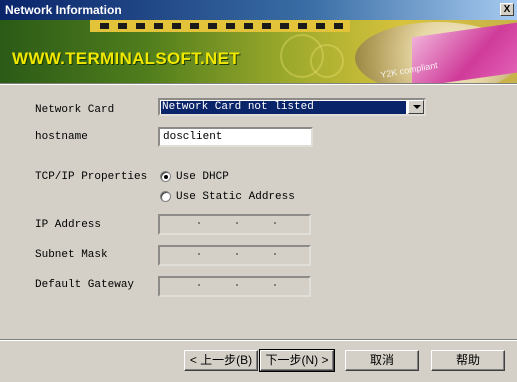 The width and height of the screenshot is (517, 382). Describe the element at coordinates (202, 177) in the screenshot. I see `dhcp-radio-label: Use DHCP` at that location.